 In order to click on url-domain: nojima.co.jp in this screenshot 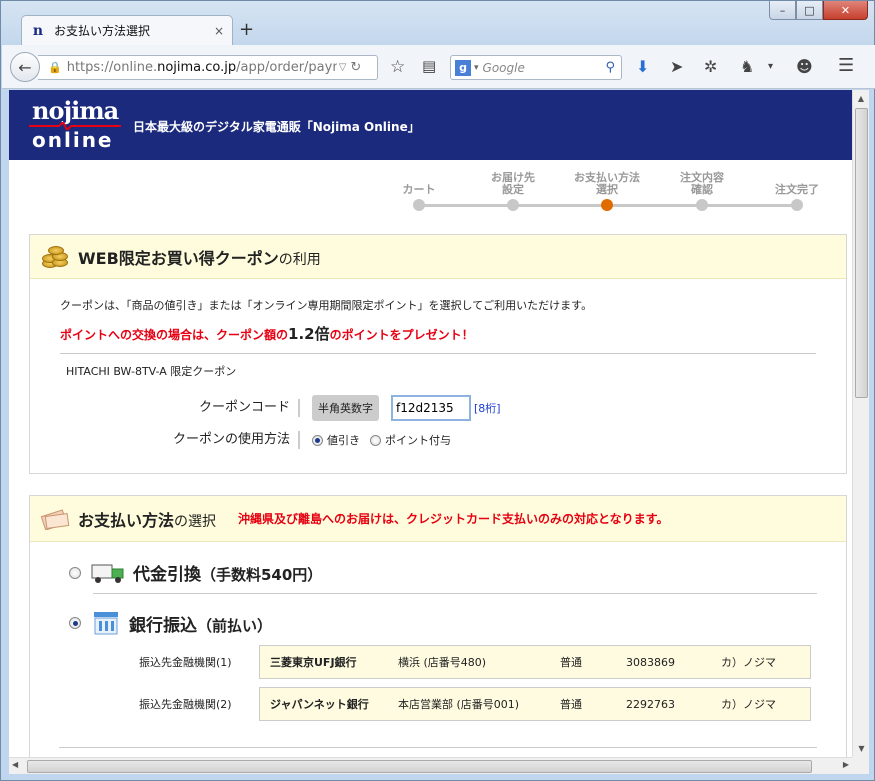, I will do `click(197, 67)`.